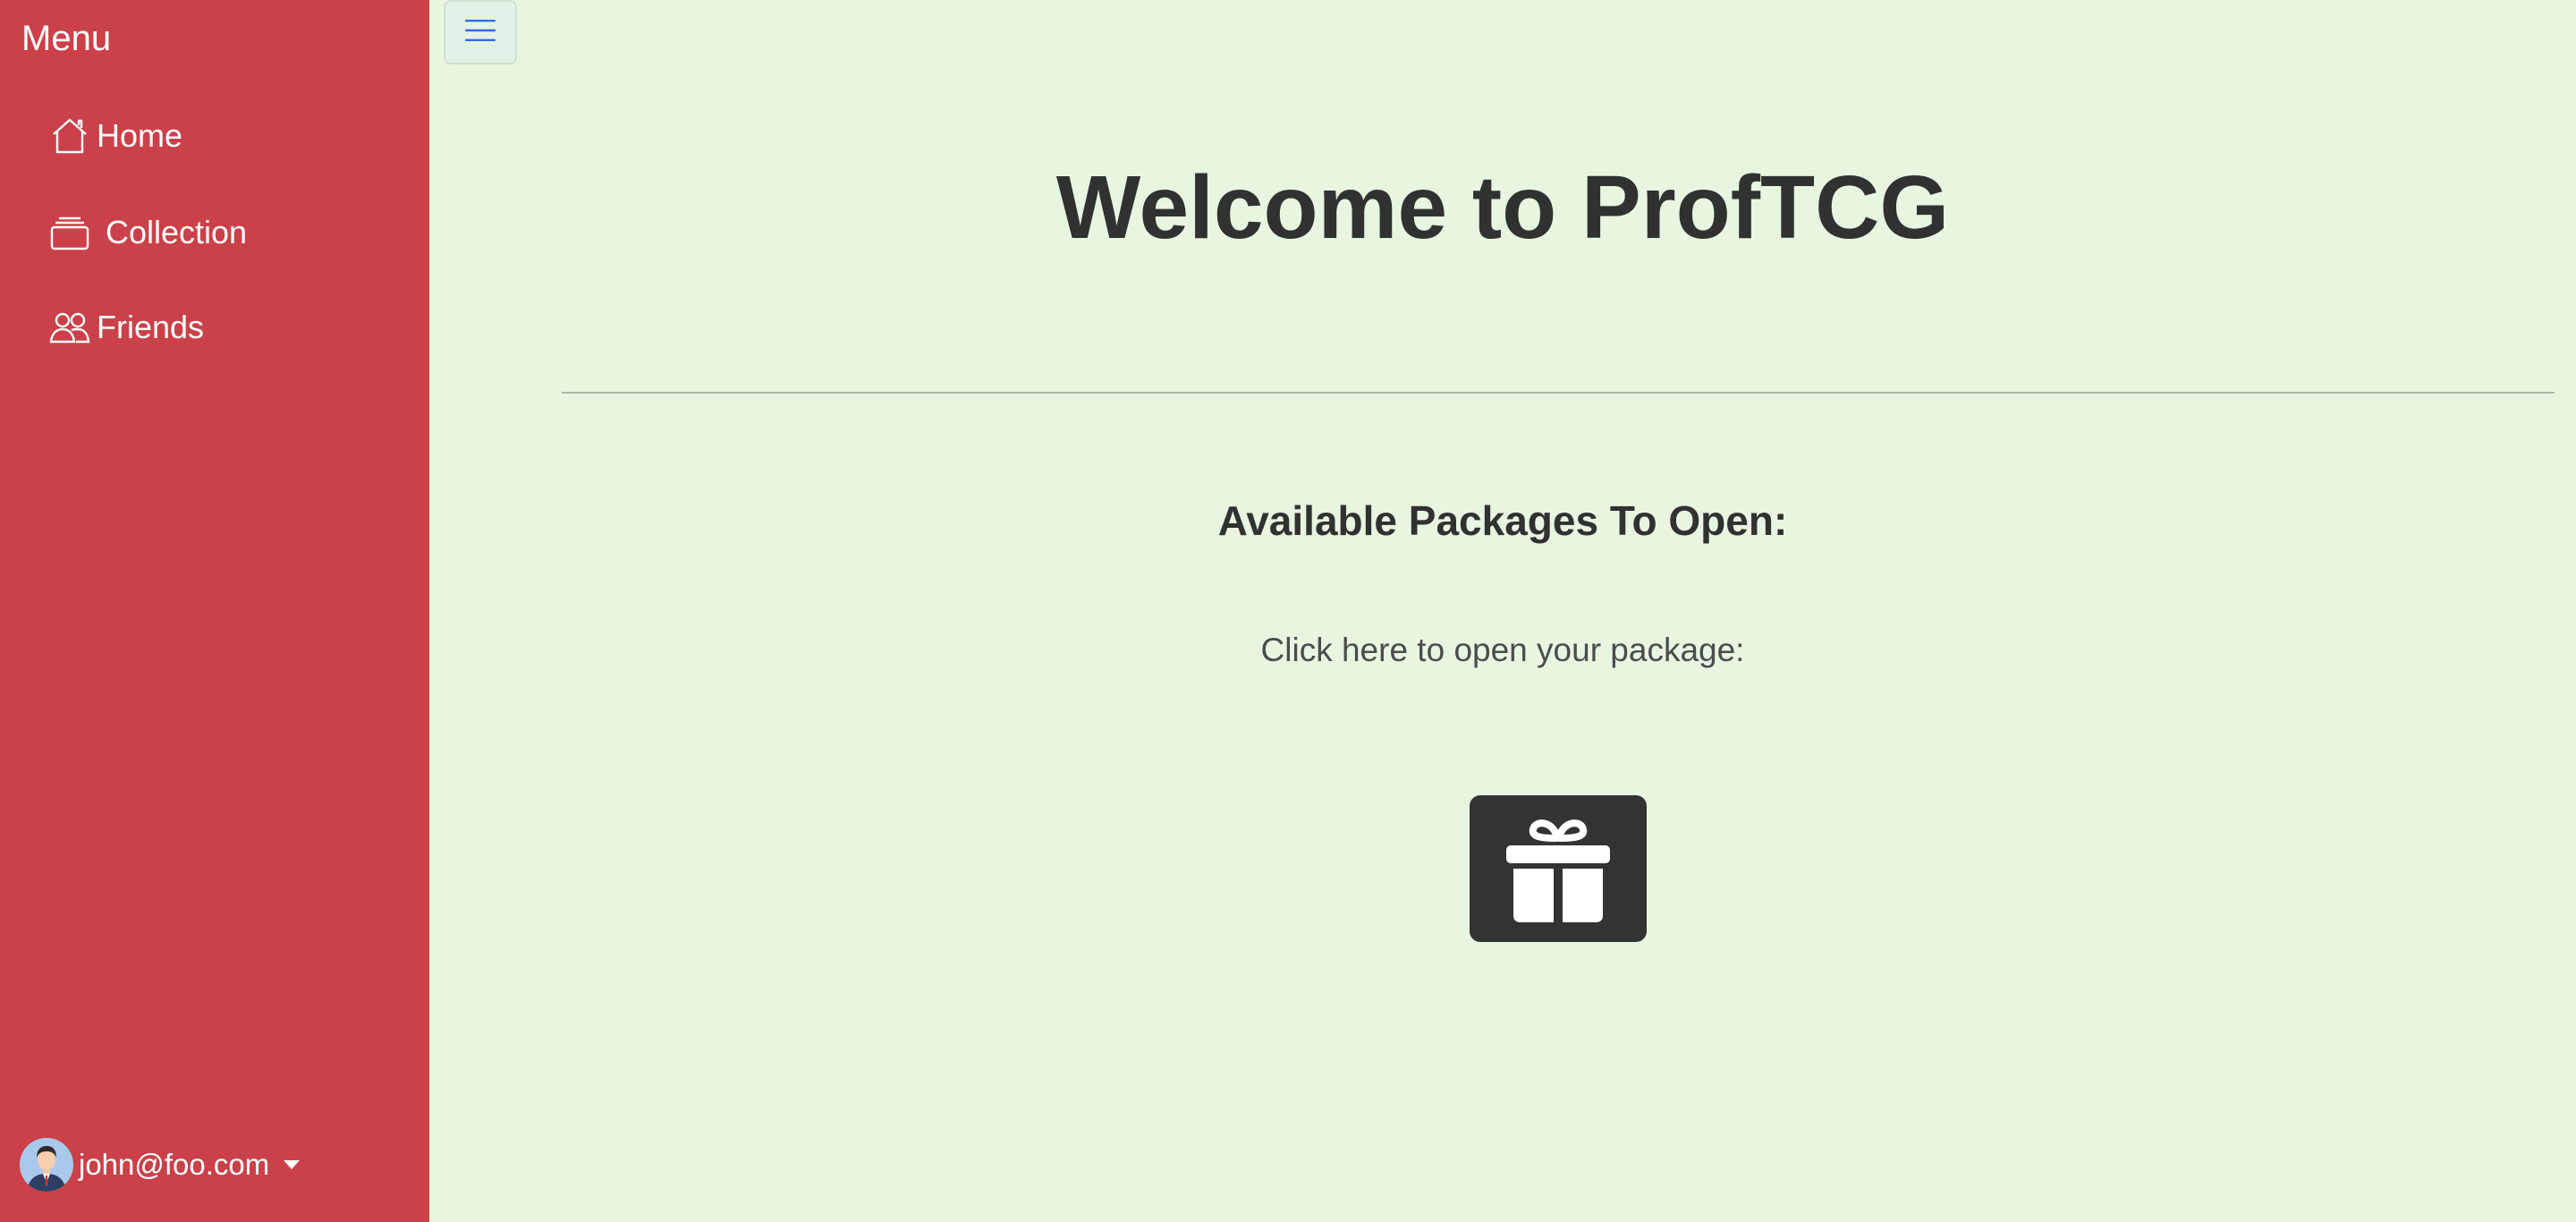  I want to click on user-email: john@foo.com, so click(174, 1164).